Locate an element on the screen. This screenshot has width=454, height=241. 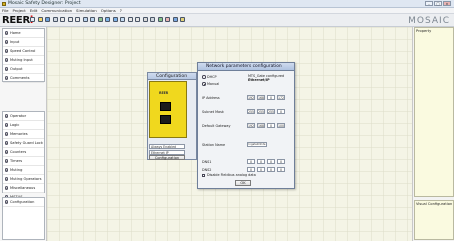
menu-simulation: Simulation is located at coordinates (86, 10).